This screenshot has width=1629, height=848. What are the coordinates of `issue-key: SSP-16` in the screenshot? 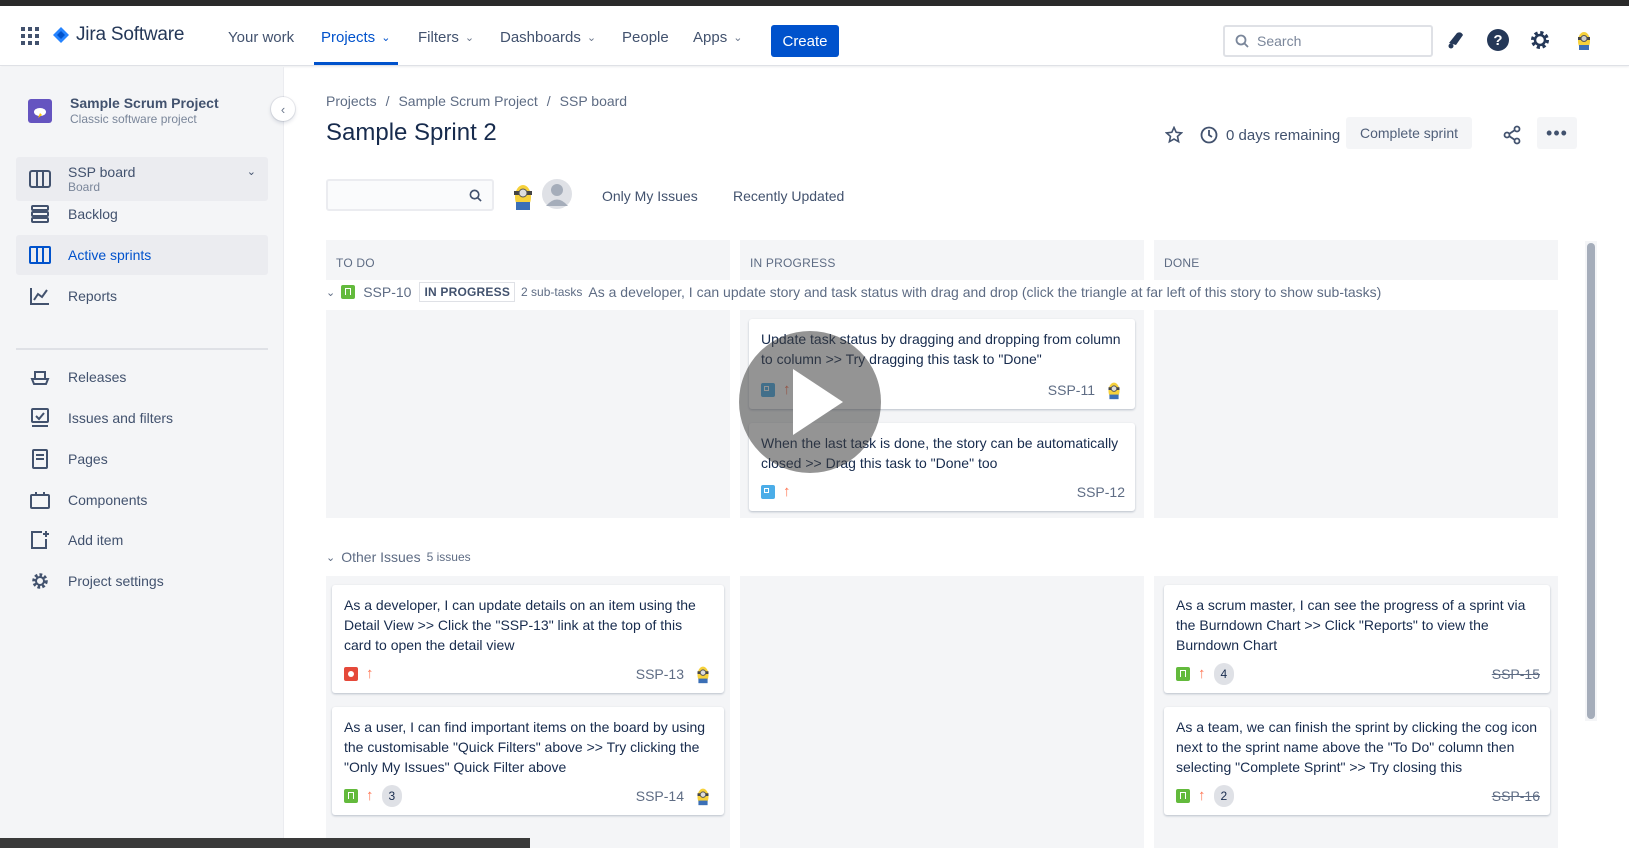 It's located at (1516, 796).